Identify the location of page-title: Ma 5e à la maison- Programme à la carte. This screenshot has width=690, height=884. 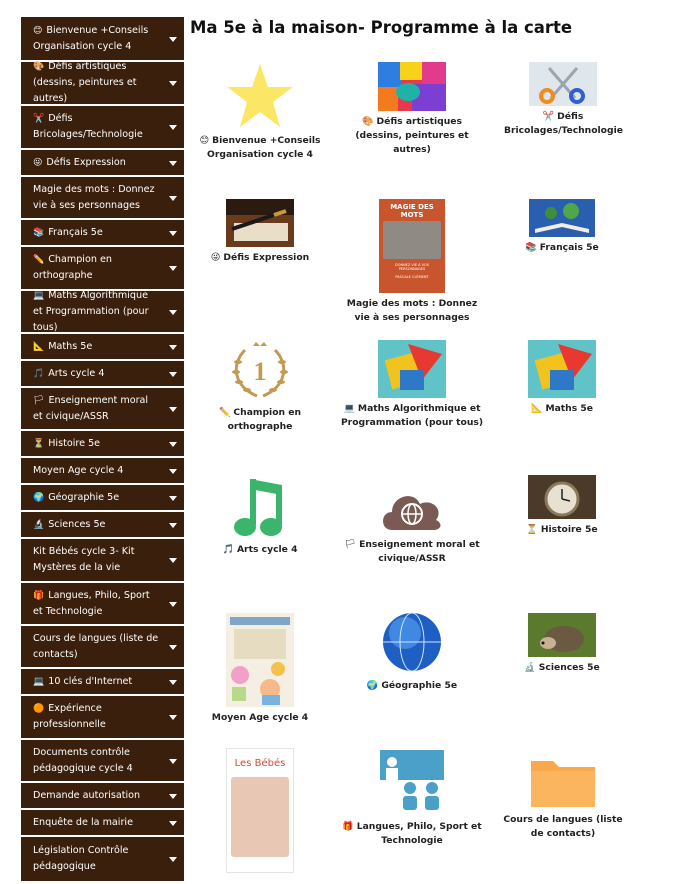
(381, 27).